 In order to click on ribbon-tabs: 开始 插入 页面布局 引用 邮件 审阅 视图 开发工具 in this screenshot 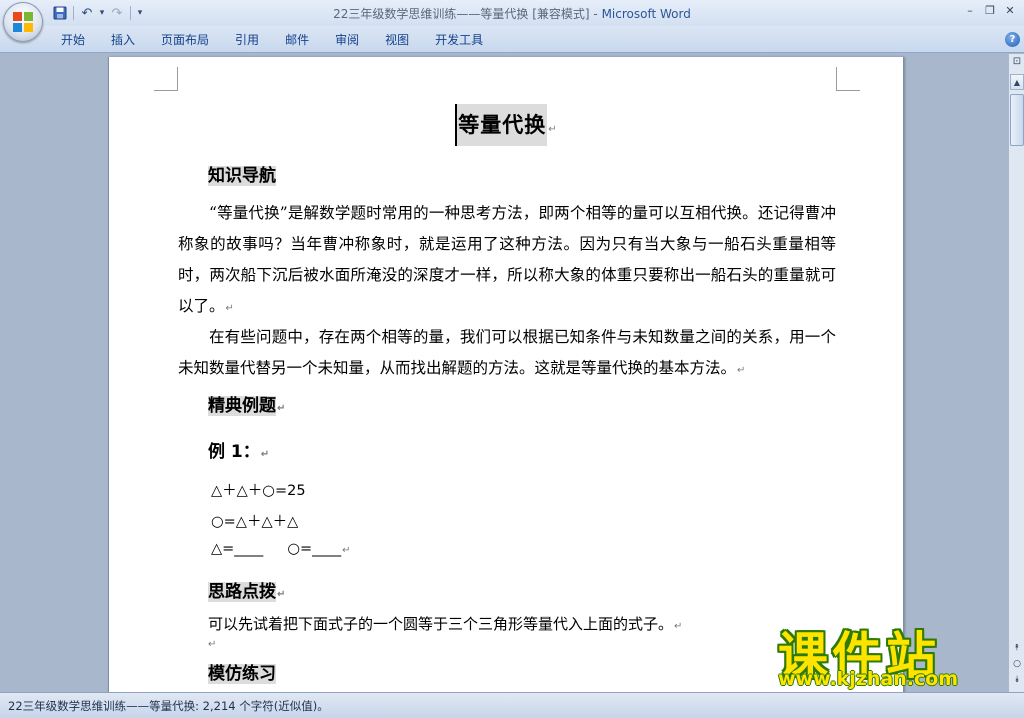, I will do `click(272, 40)`.